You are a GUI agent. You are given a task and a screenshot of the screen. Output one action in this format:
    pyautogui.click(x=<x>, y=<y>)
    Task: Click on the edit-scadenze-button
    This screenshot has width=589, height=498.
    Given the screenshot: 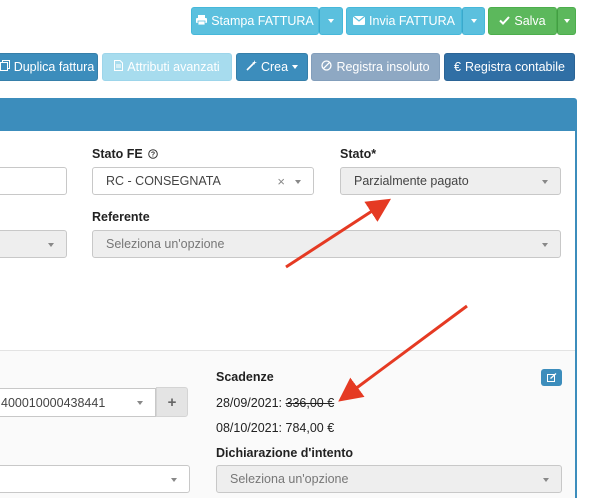 What is the action you would take?
    pyautogui.click(x=551, y=377)
    